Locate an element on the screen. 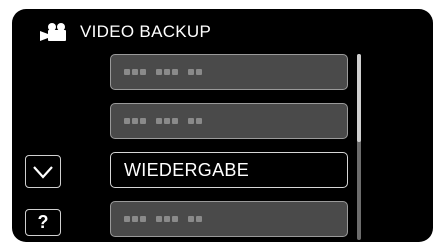 The height and width of the screenshot is (248, 441). header: VIDEO BACKUP is located at coordinates (124, 32).